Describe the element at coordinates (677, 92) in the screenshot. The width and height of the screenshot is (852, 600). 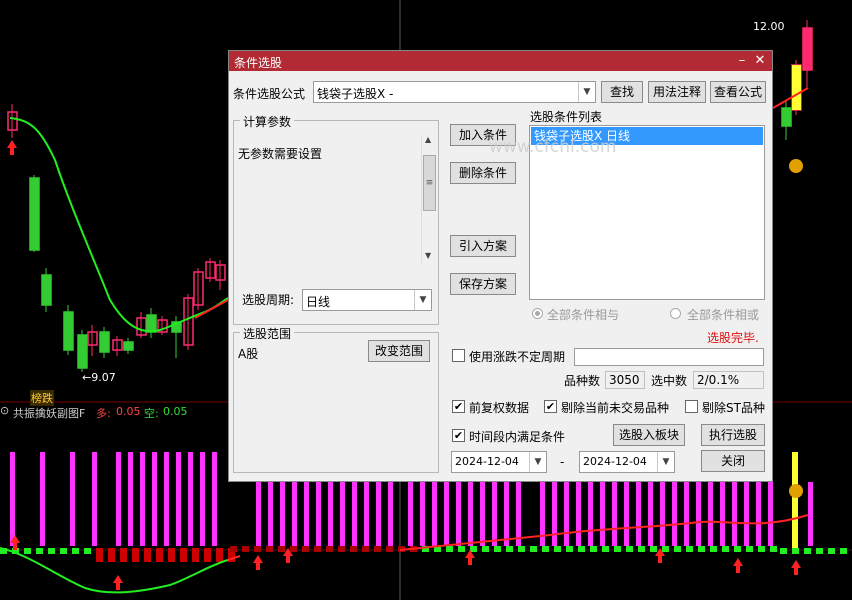
I see `usage-notes-button: 用法注释` at that location.